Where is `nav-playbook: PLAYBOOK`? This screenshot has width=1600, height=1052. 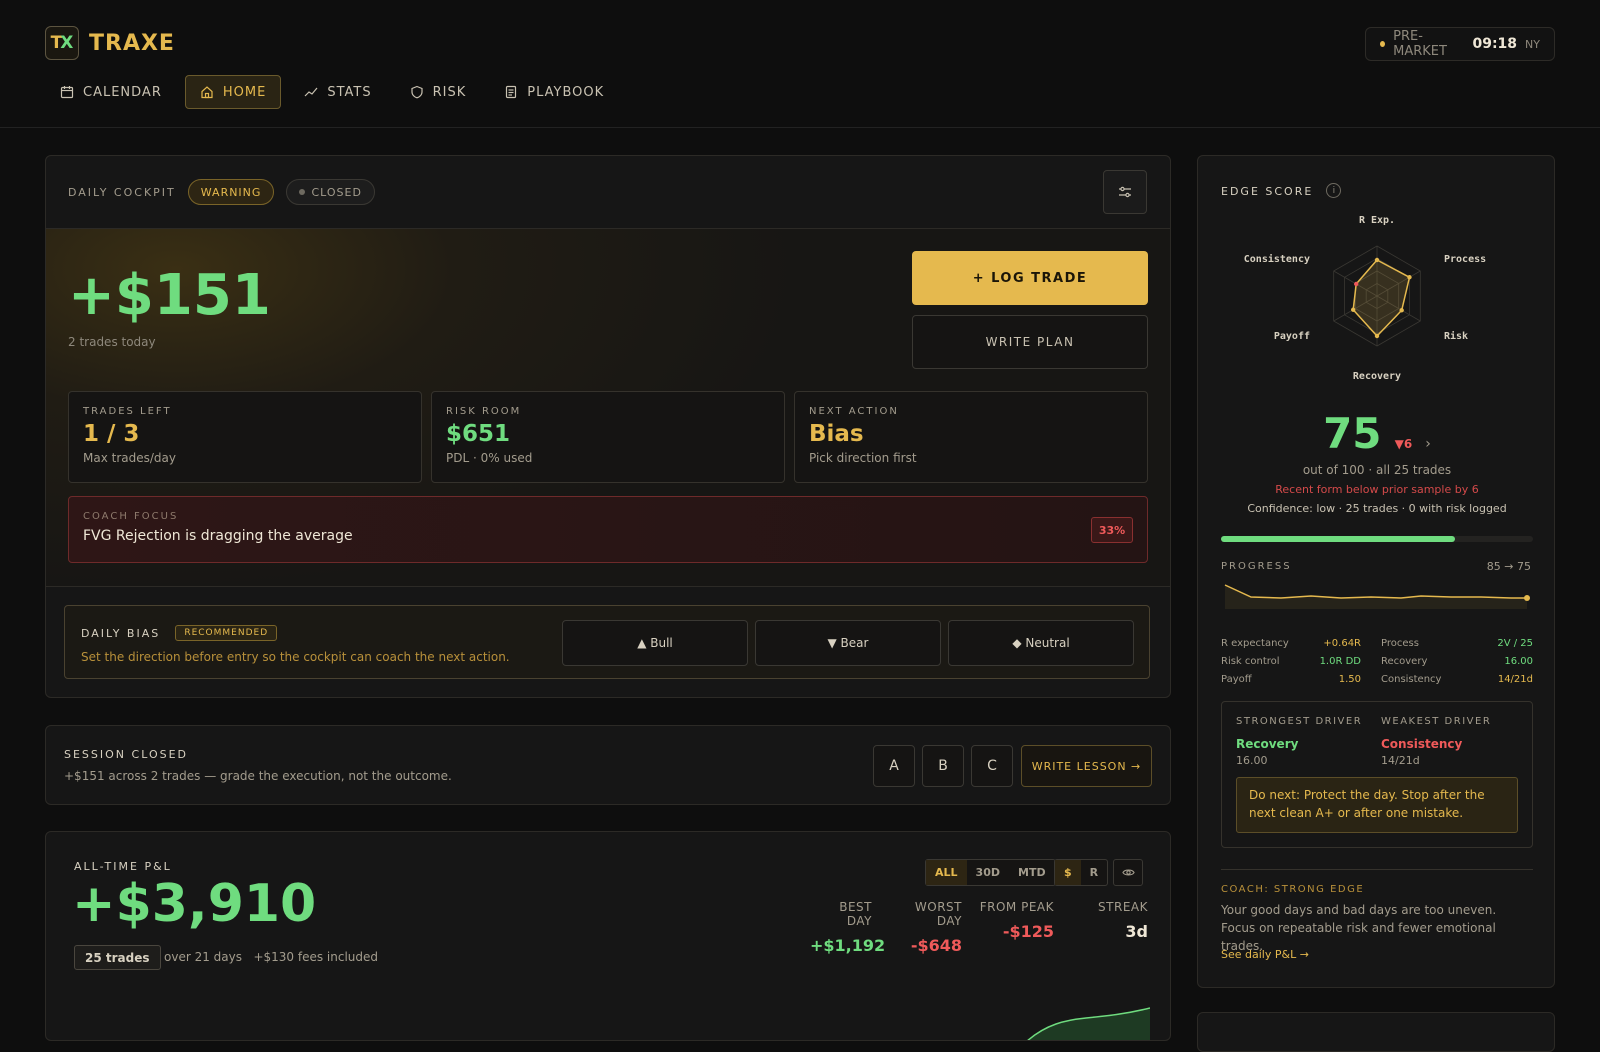 nav-playbook: PLAYBOOK is located at coordinates (554, 92).